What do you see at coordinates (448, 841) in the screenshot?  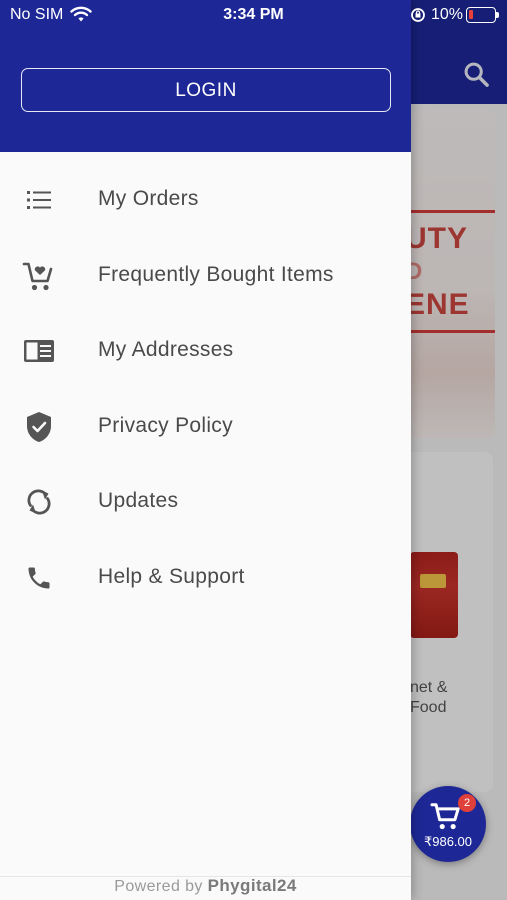 I see `cart-total: ₹986.00` at bounding box center [448, 841].